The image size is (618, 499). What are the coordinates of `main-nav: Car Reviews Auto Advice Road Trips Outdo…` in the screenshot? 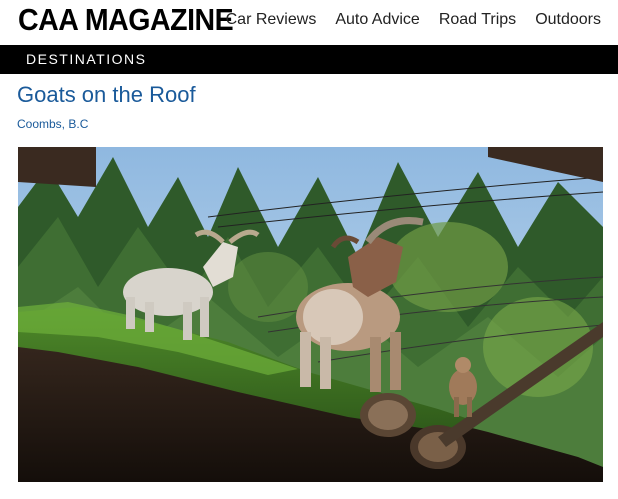 It's located at (413, 20).